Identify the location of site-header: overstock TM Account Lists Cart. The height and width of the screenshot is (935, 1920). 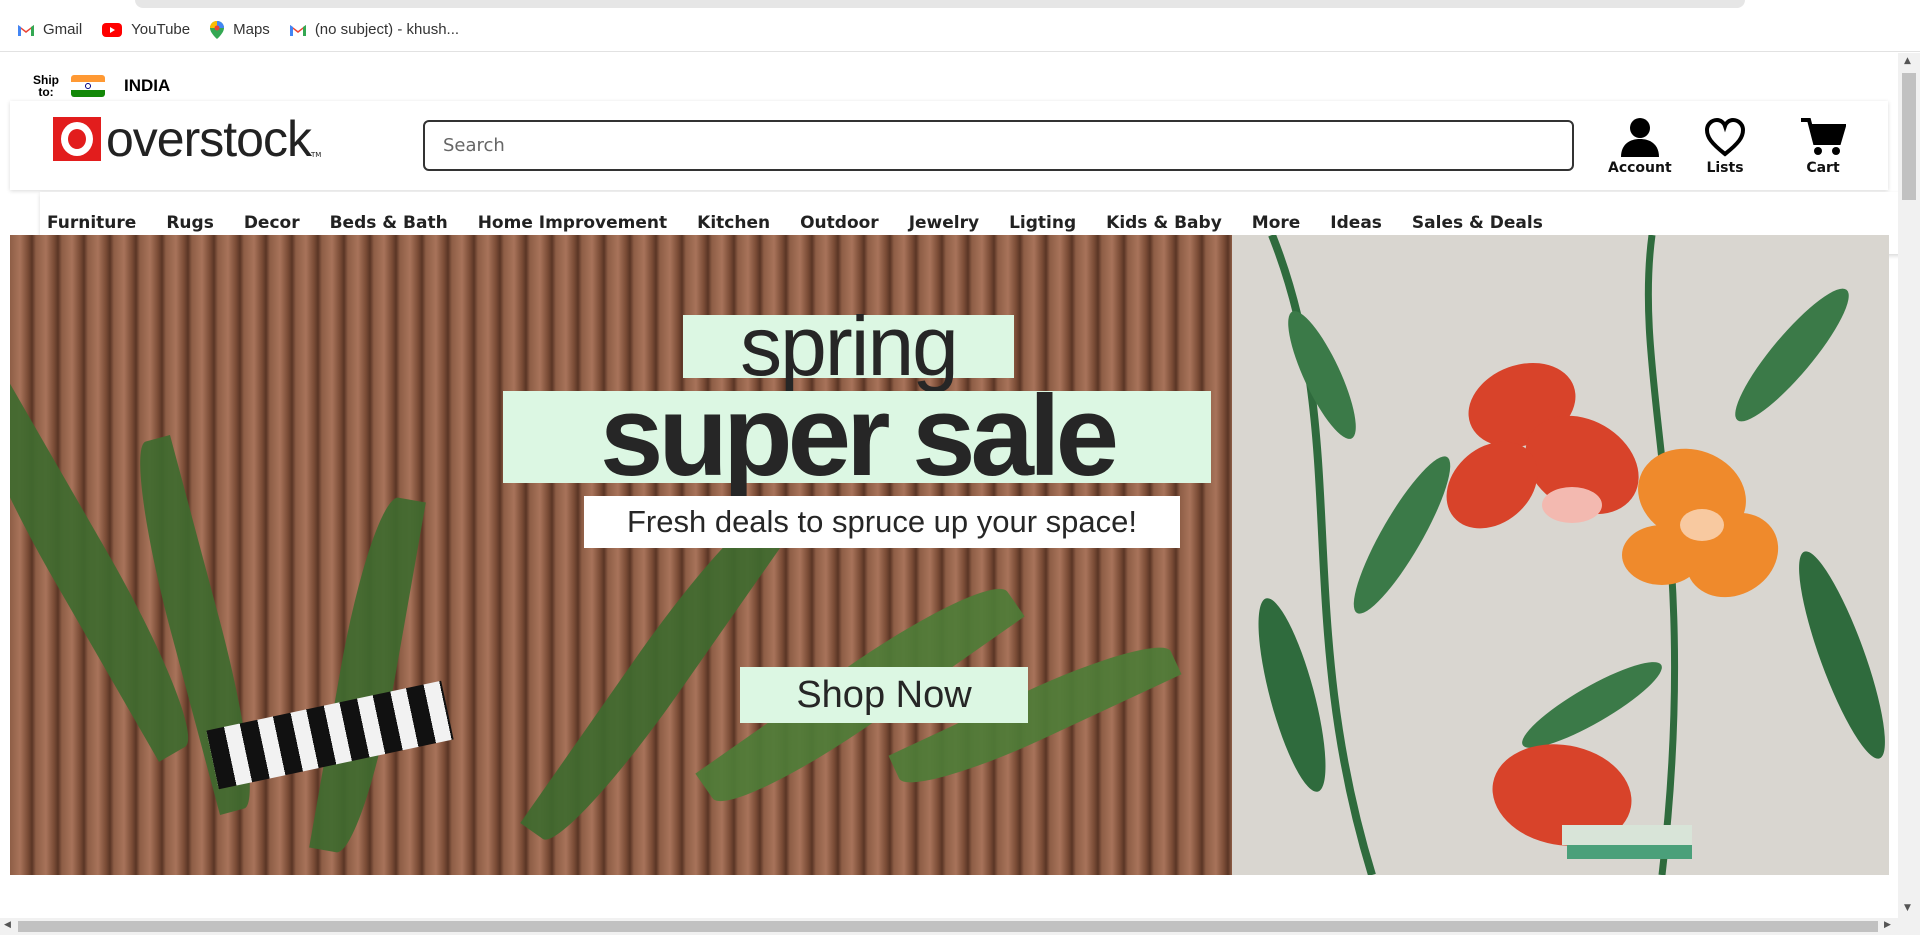
(949, 145).